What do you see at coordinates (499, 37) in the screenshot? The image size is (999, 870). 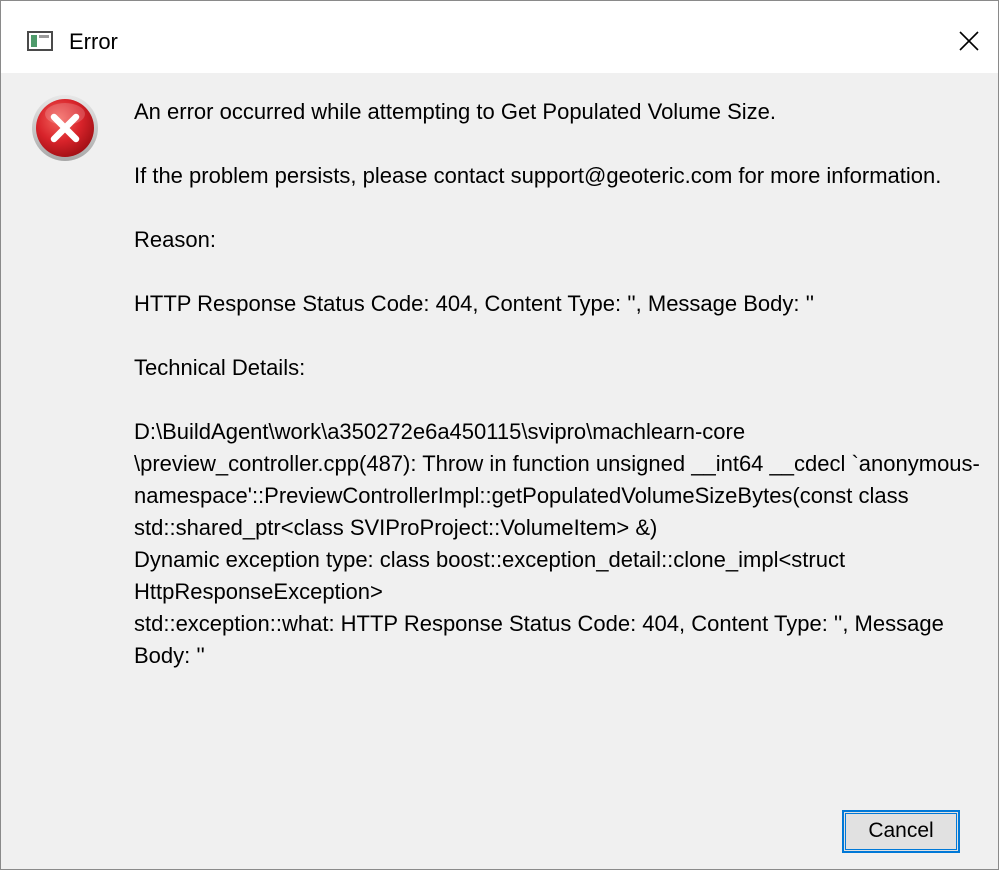 I see `title-bar: Error` at bounding box center [499, 37].